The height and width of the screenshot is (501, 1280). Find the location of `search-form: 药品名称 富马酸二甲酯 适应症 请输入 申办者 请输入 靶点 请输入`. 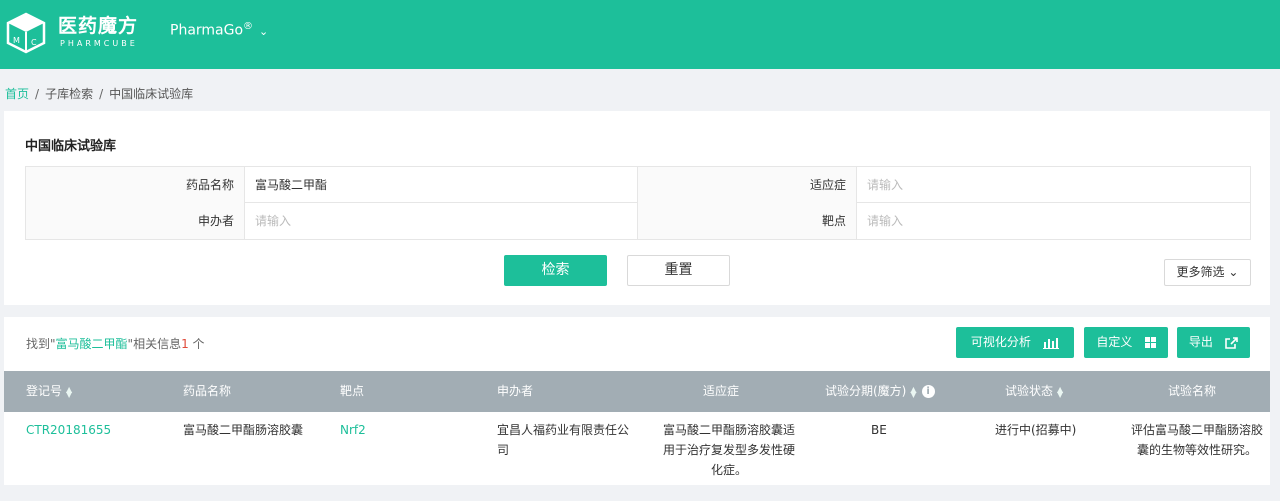

search-form: 药品名称 富马酸二甲酯 适应症 请输入 申办者 请输入 靶点 请输入 is located at coordinates (638, 203).